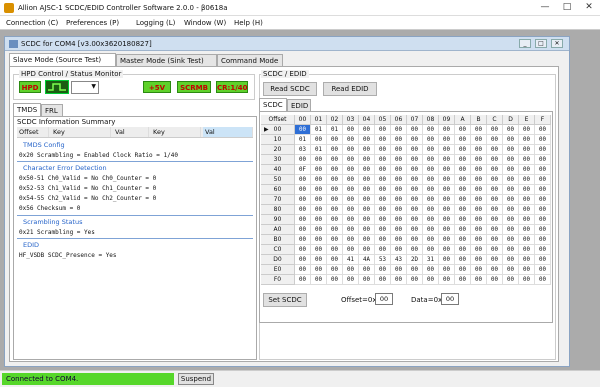  Describe the element at coordinates (589, 7) in the screenshot. I see `close-icon: ✕` at that location.